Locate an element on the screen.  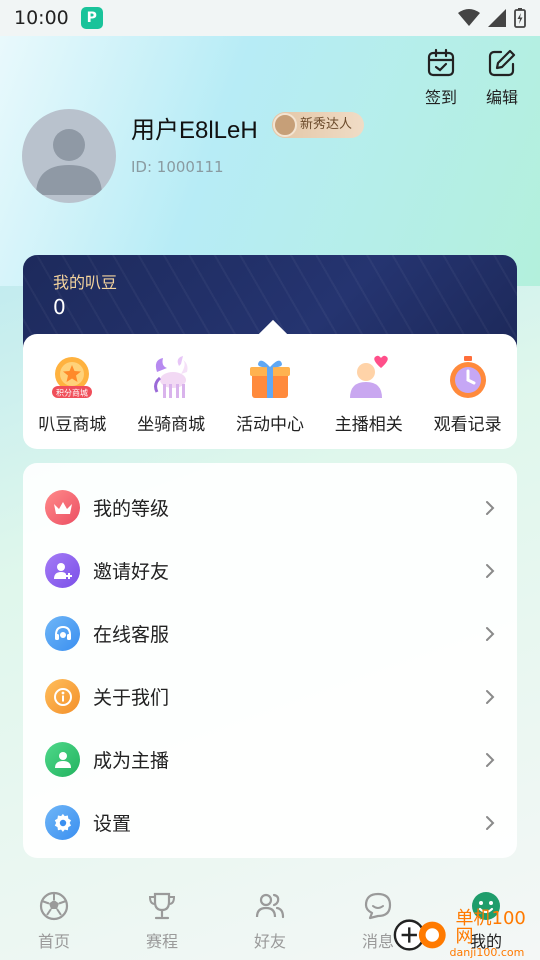
shortcut-label: 坐骑商城 is located at coordinates (171, 425).